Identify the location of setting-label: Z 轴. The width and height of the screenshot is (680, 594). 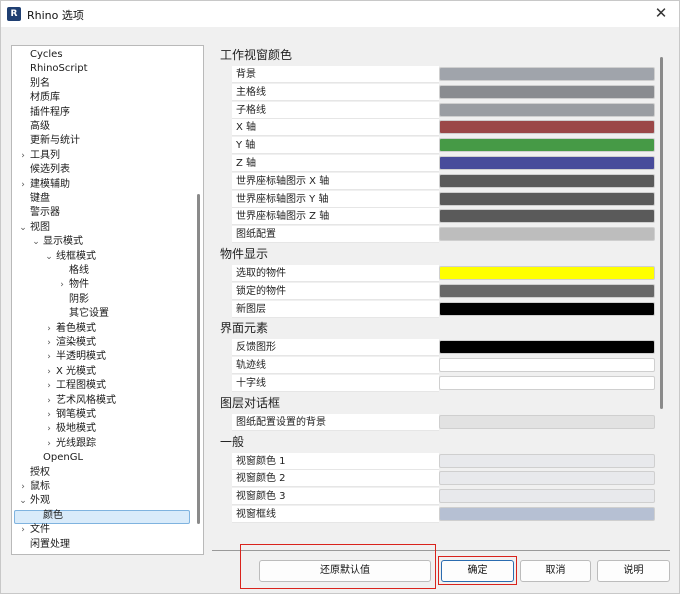
(246, 163).